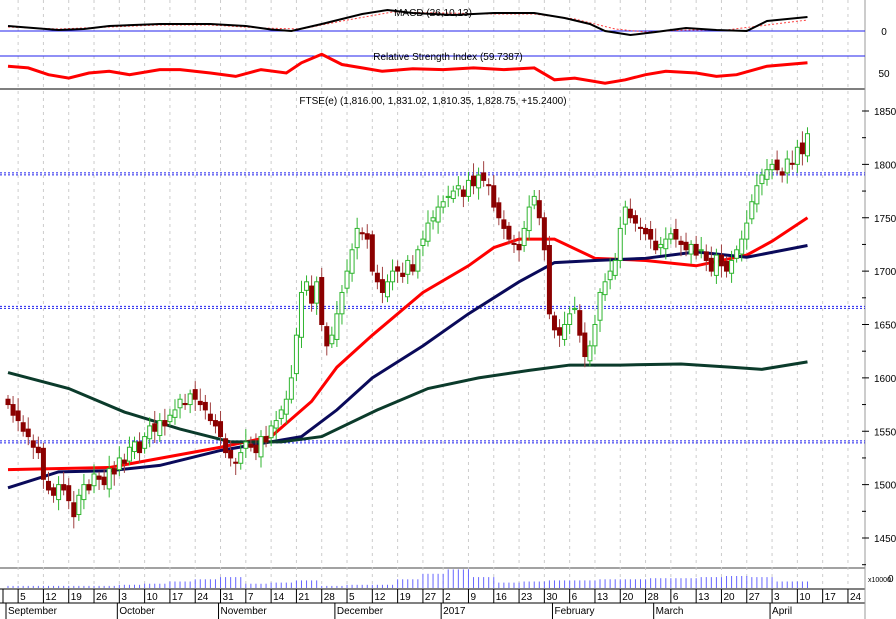 This screenshot has height=619, width=896. I want to click on y-tick-label: 1800, so click(885, 165).